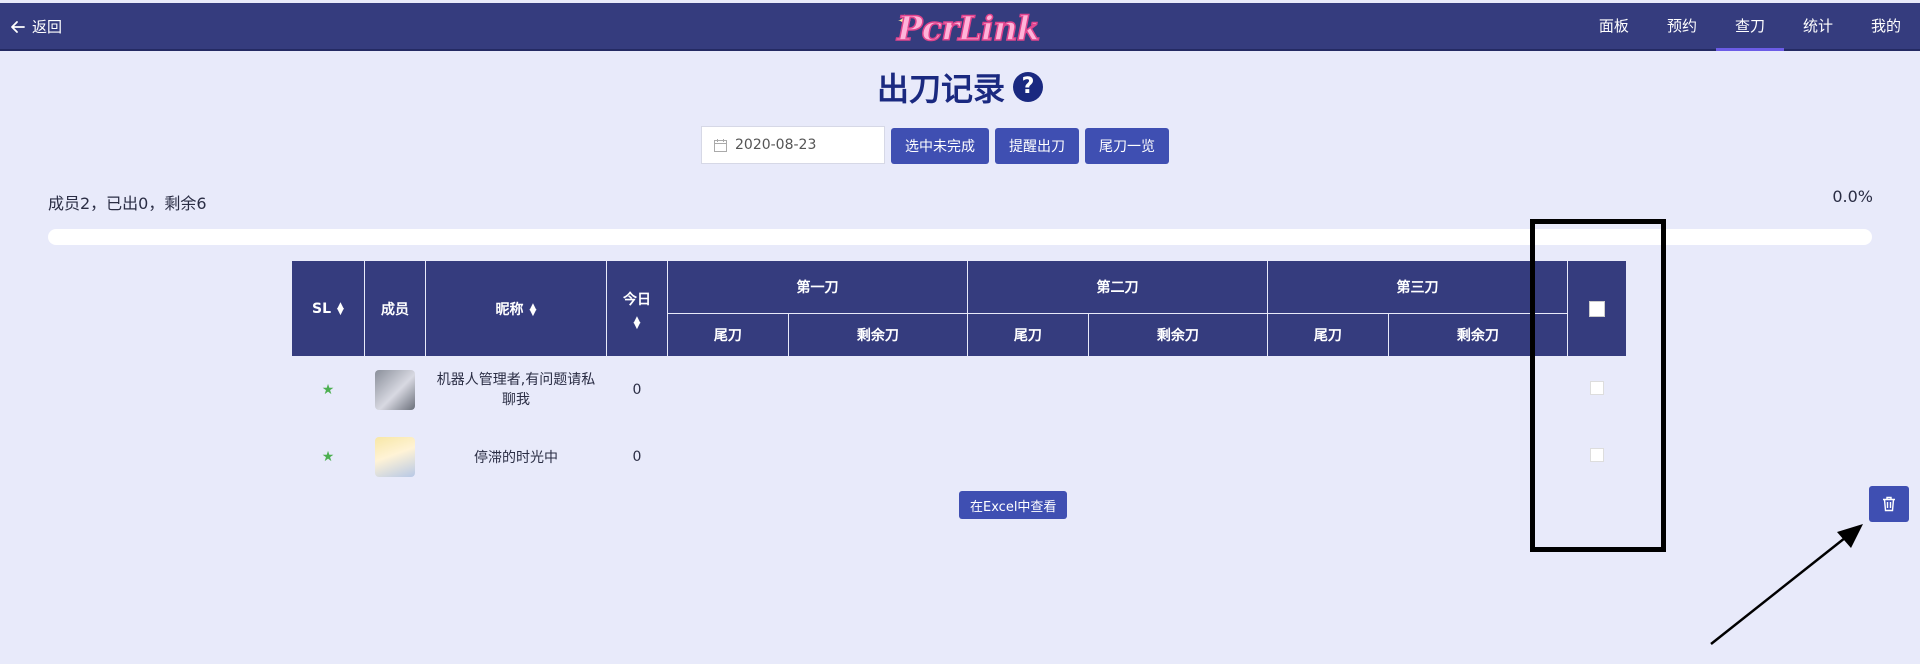  Describe the element at coordinates (1177, 335) in the screenshot. I see `second-remaining-header: 剩余刀` at that location.